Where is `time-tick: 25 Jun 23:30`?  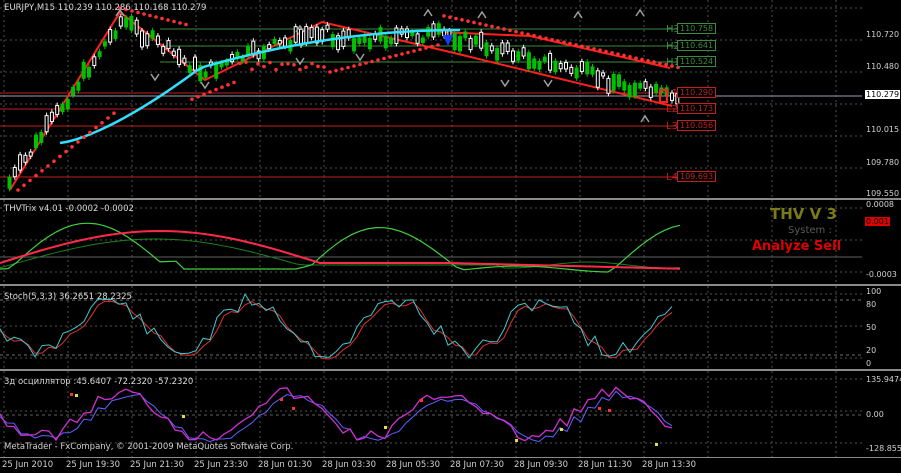
time-tick: 25 Jun 23:30 is located at coordinates (221, 465).